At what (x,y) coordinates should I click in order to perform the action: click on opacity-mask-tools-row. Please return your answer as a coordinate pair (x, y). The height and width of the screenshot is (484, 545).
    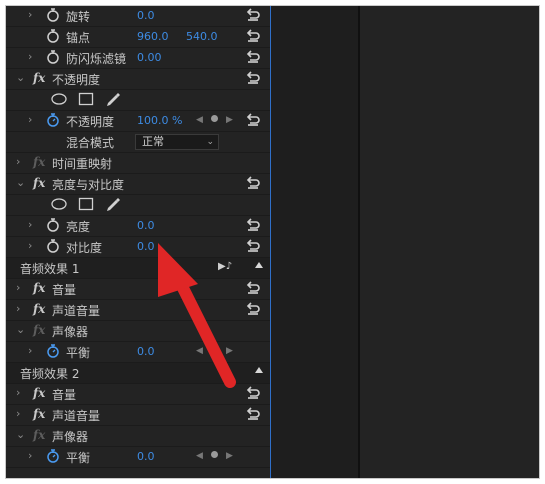
    Looking at the image, I should click on (138, 100).